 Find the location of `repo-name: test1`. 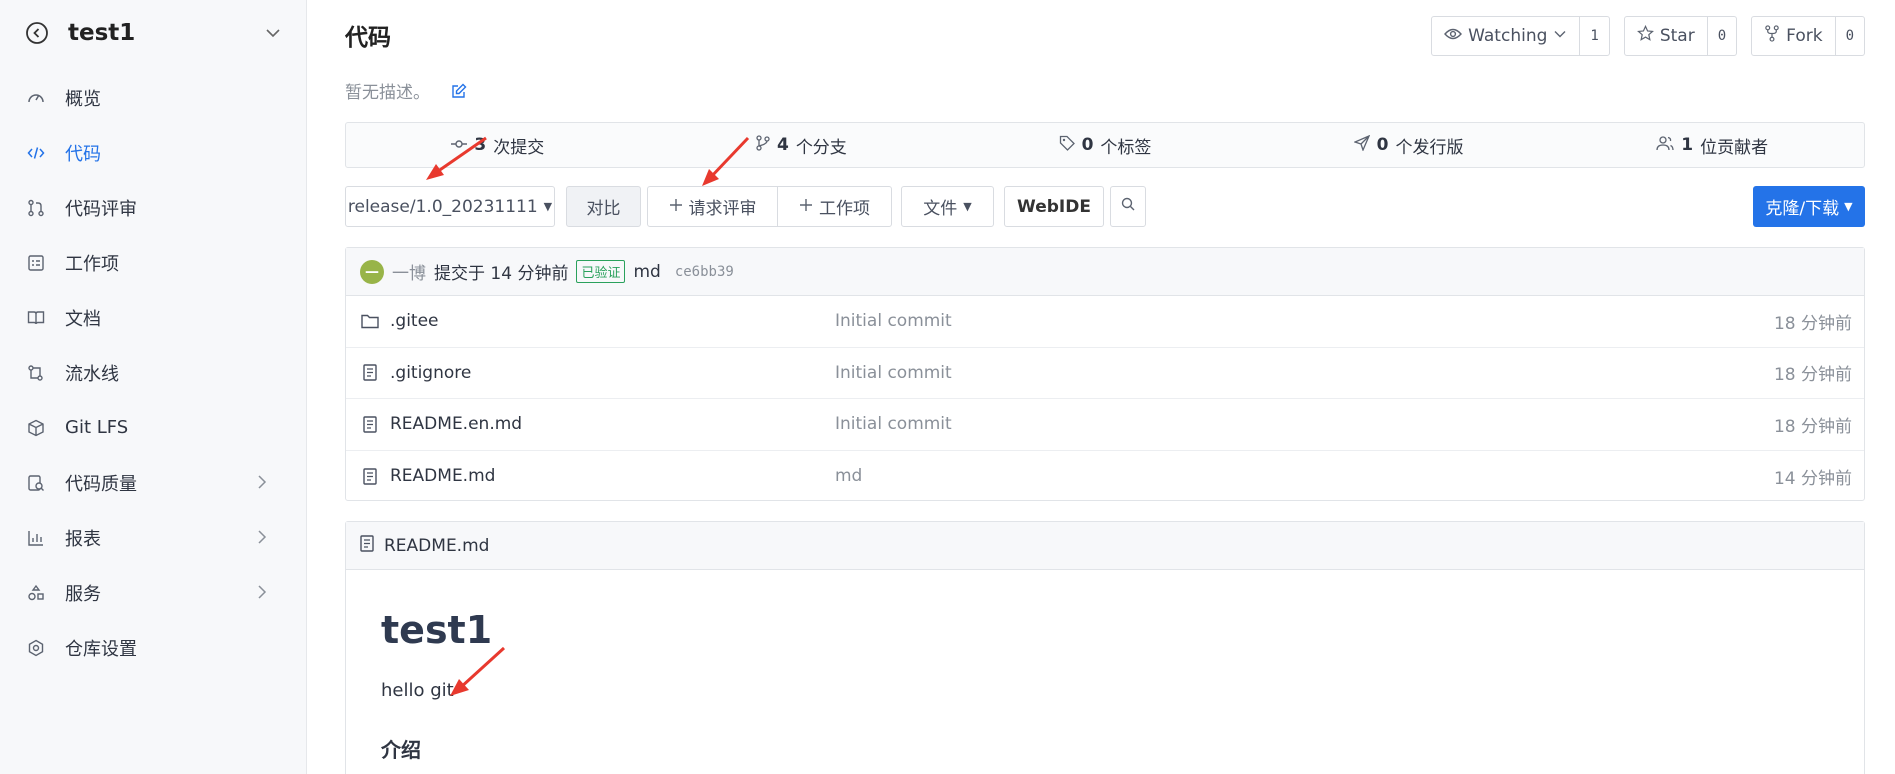

repo-name: test1 is located at coordinates (165, 33).